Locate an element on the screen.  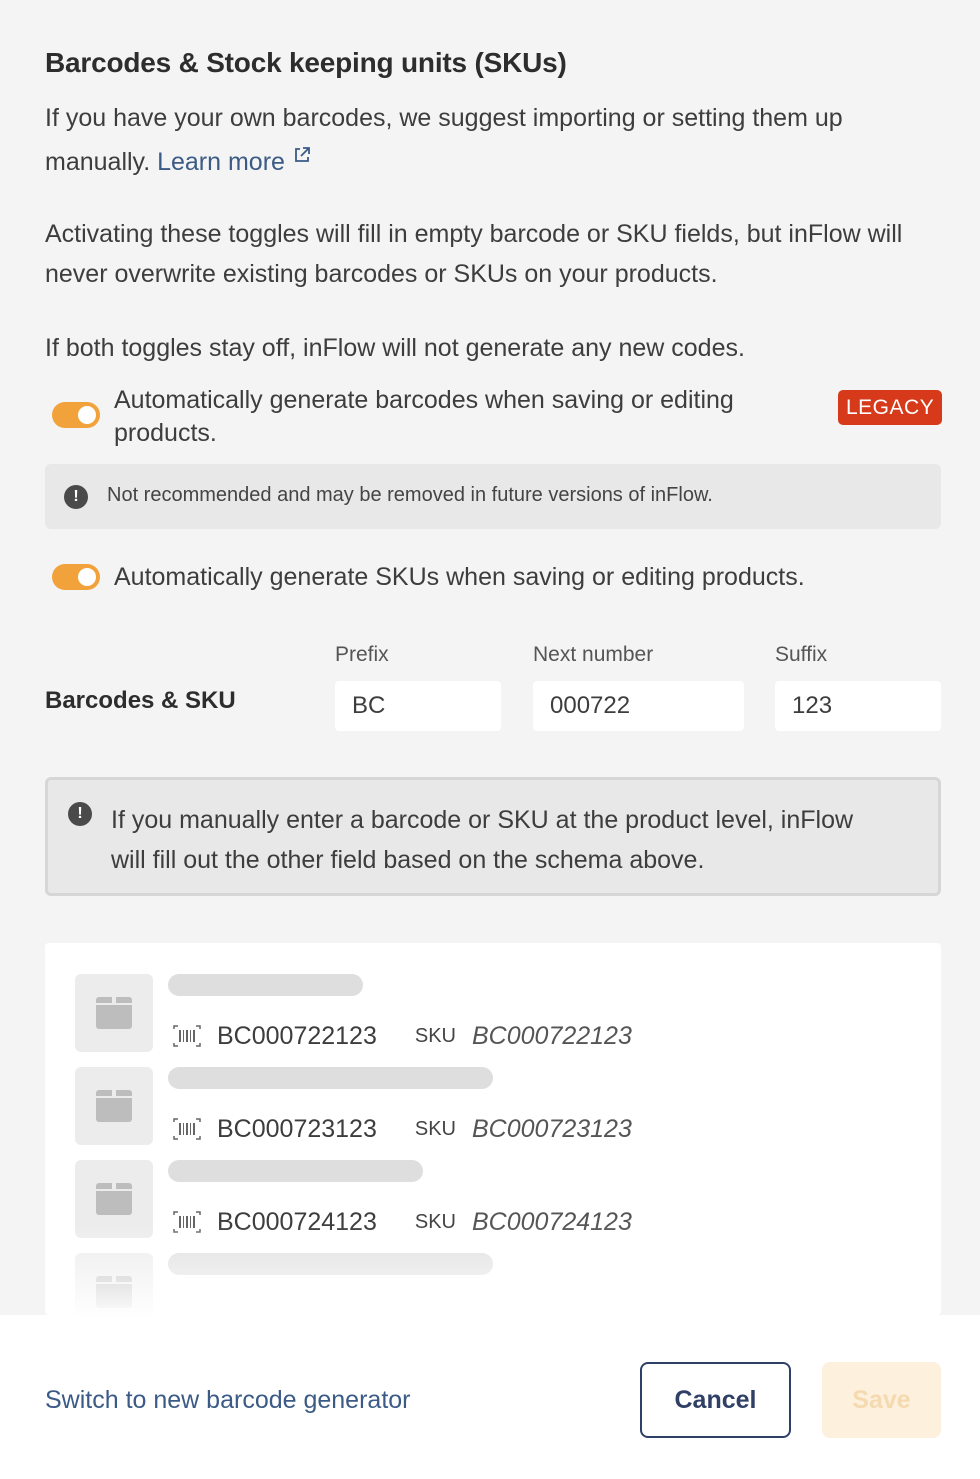
learn-more-link: Learn more is located at coordinates (234, 161).